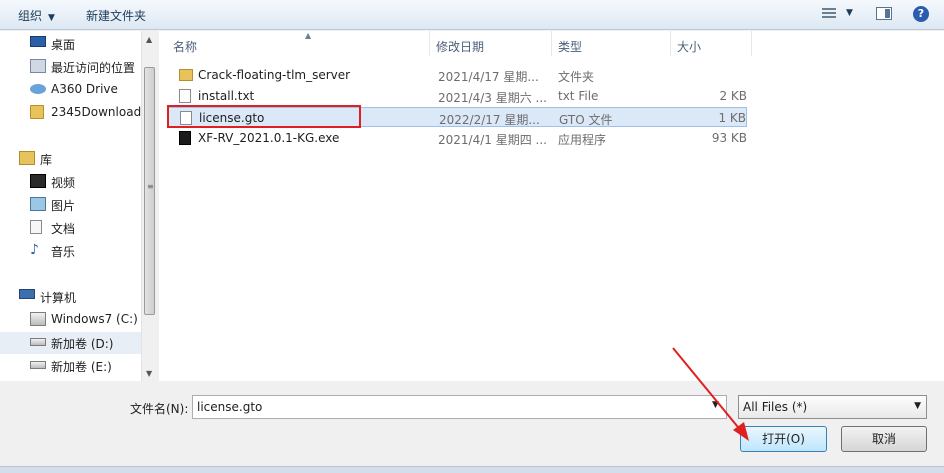  What do you see at coordinates (38, 66) in the screenshot?
I see `recent-places-icon` at bounding box center [38, 66].